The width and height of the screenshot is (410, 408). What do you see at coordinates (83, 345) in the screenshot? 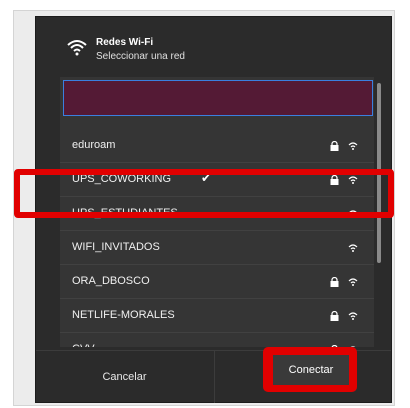
I see `network-name: CVV` at bounding box center [83, 345].